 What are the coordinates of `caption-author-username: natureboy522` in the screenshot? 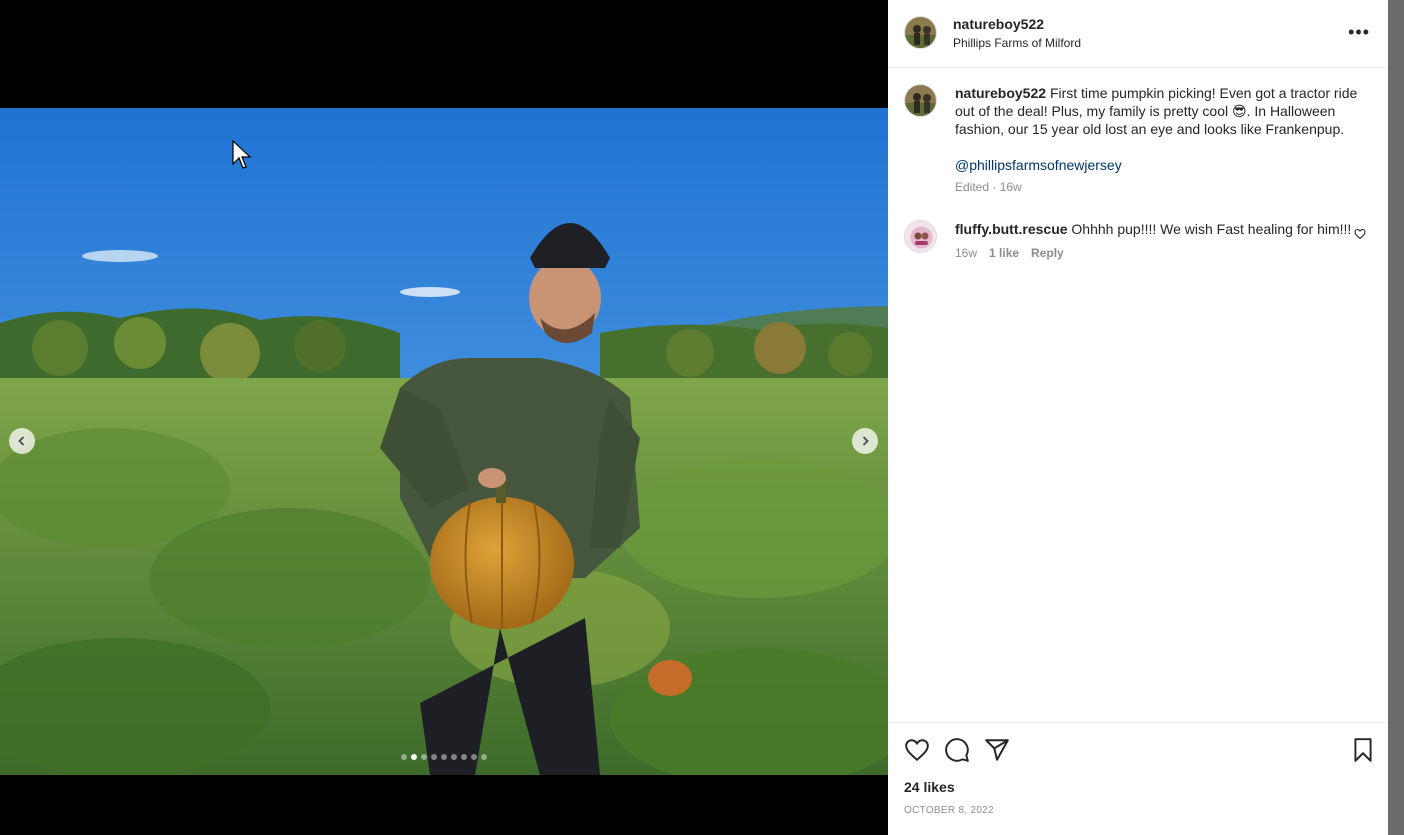 It's located at (1000, 93).